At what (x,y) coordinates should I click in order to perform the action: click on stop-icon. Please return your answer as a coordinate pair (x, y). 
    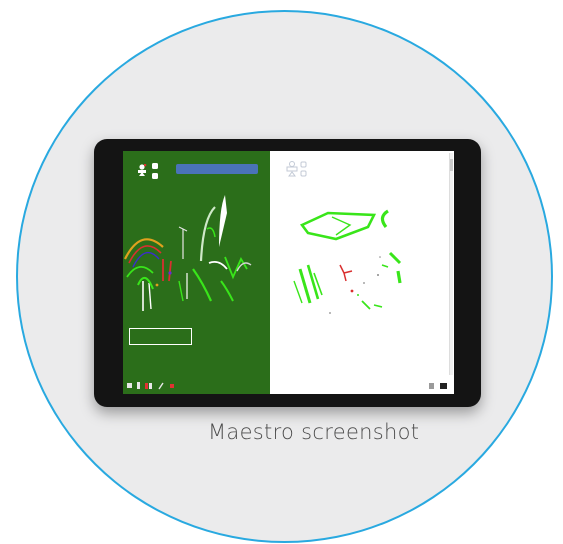
    Looking at the image, I should click on (172, 386).